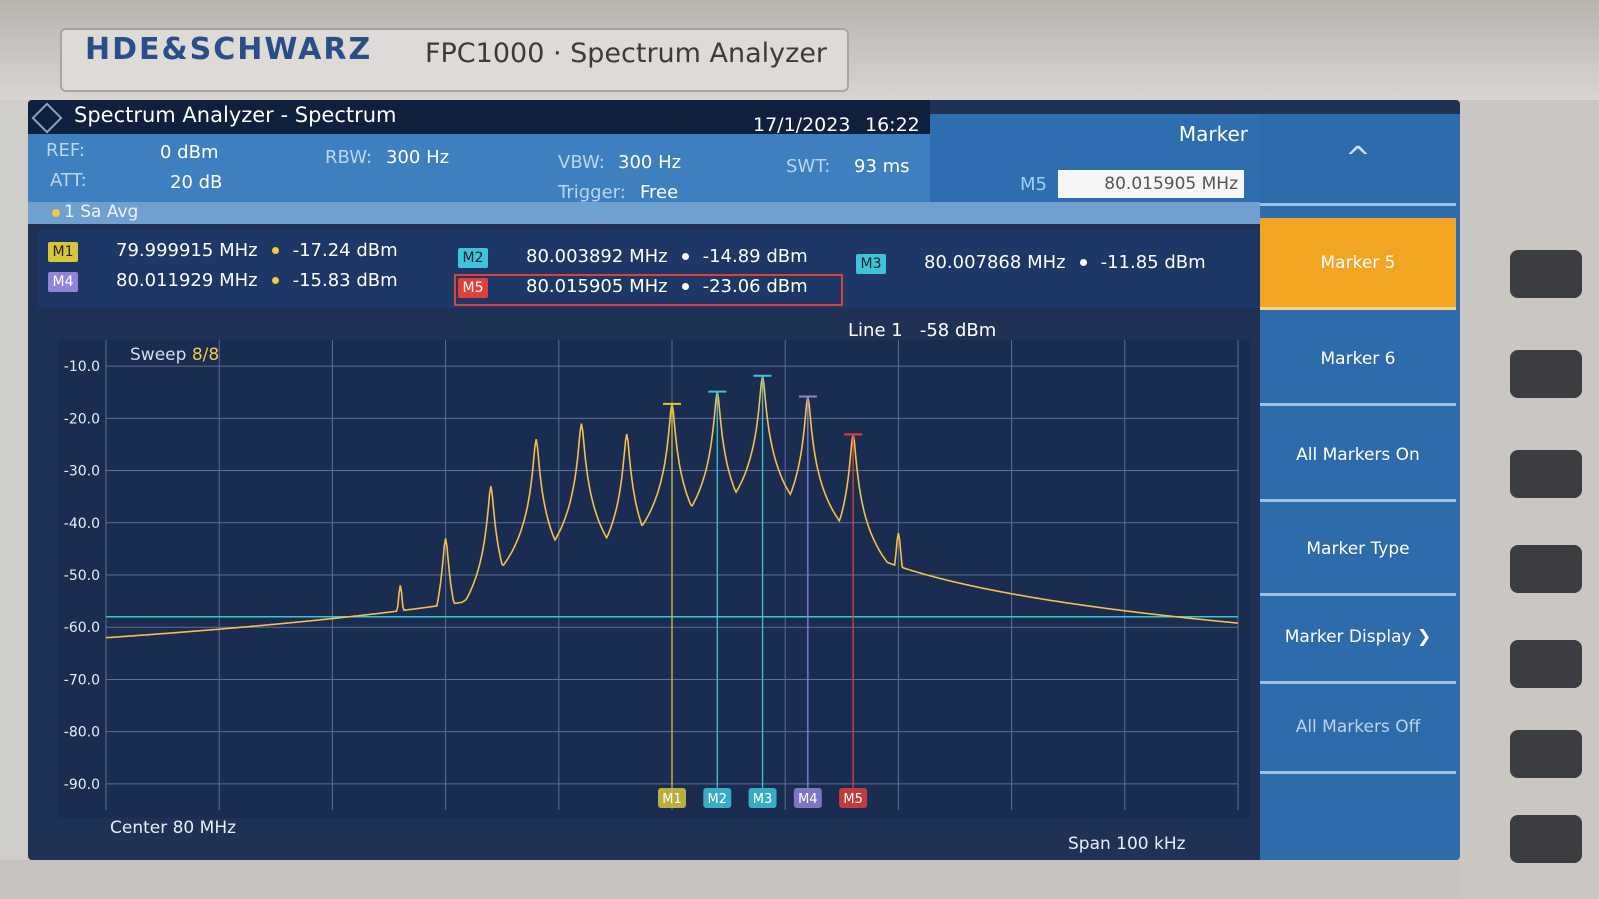 This screenshot has width=1599, height=899. Describe the element at coordinates (1358, 264) in the screenshot. I see `softkey-marker-5: Marker 5` at that location.